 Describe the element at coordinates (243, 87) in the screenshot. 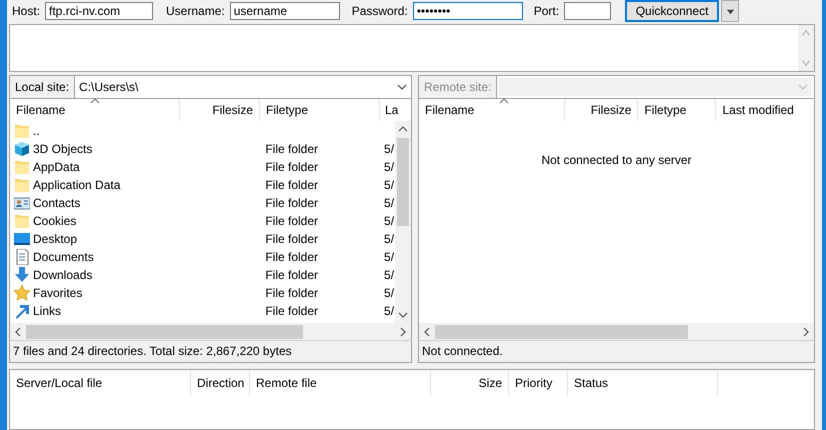

I see `path-dropdown: C:\Users\s\` at that location.